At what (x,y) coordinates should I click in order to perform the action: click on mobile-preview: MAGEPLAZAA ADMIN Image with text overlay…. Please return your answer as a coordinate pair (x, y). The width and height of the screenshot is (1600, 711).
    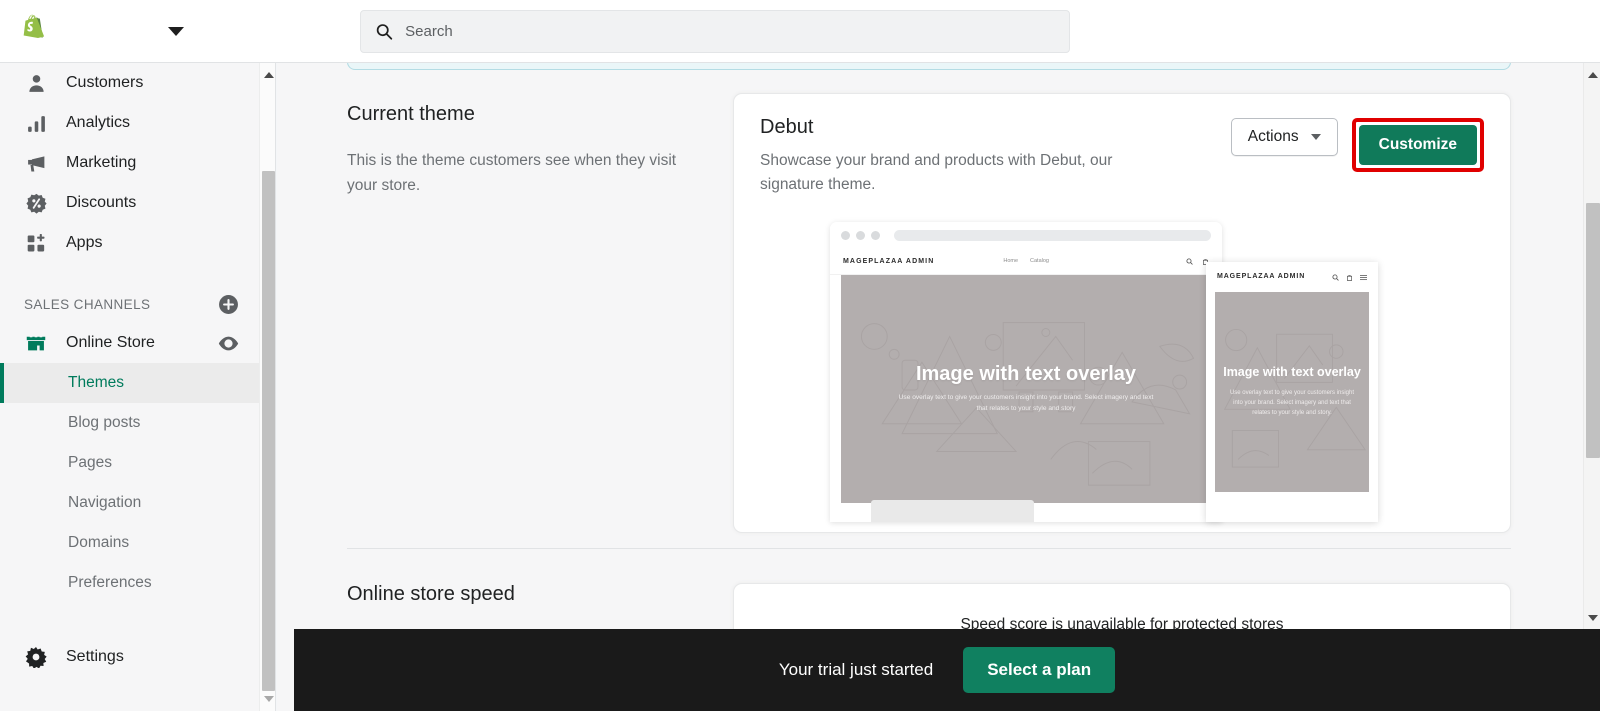
    Looking at the image, I should click on (1292, 392).